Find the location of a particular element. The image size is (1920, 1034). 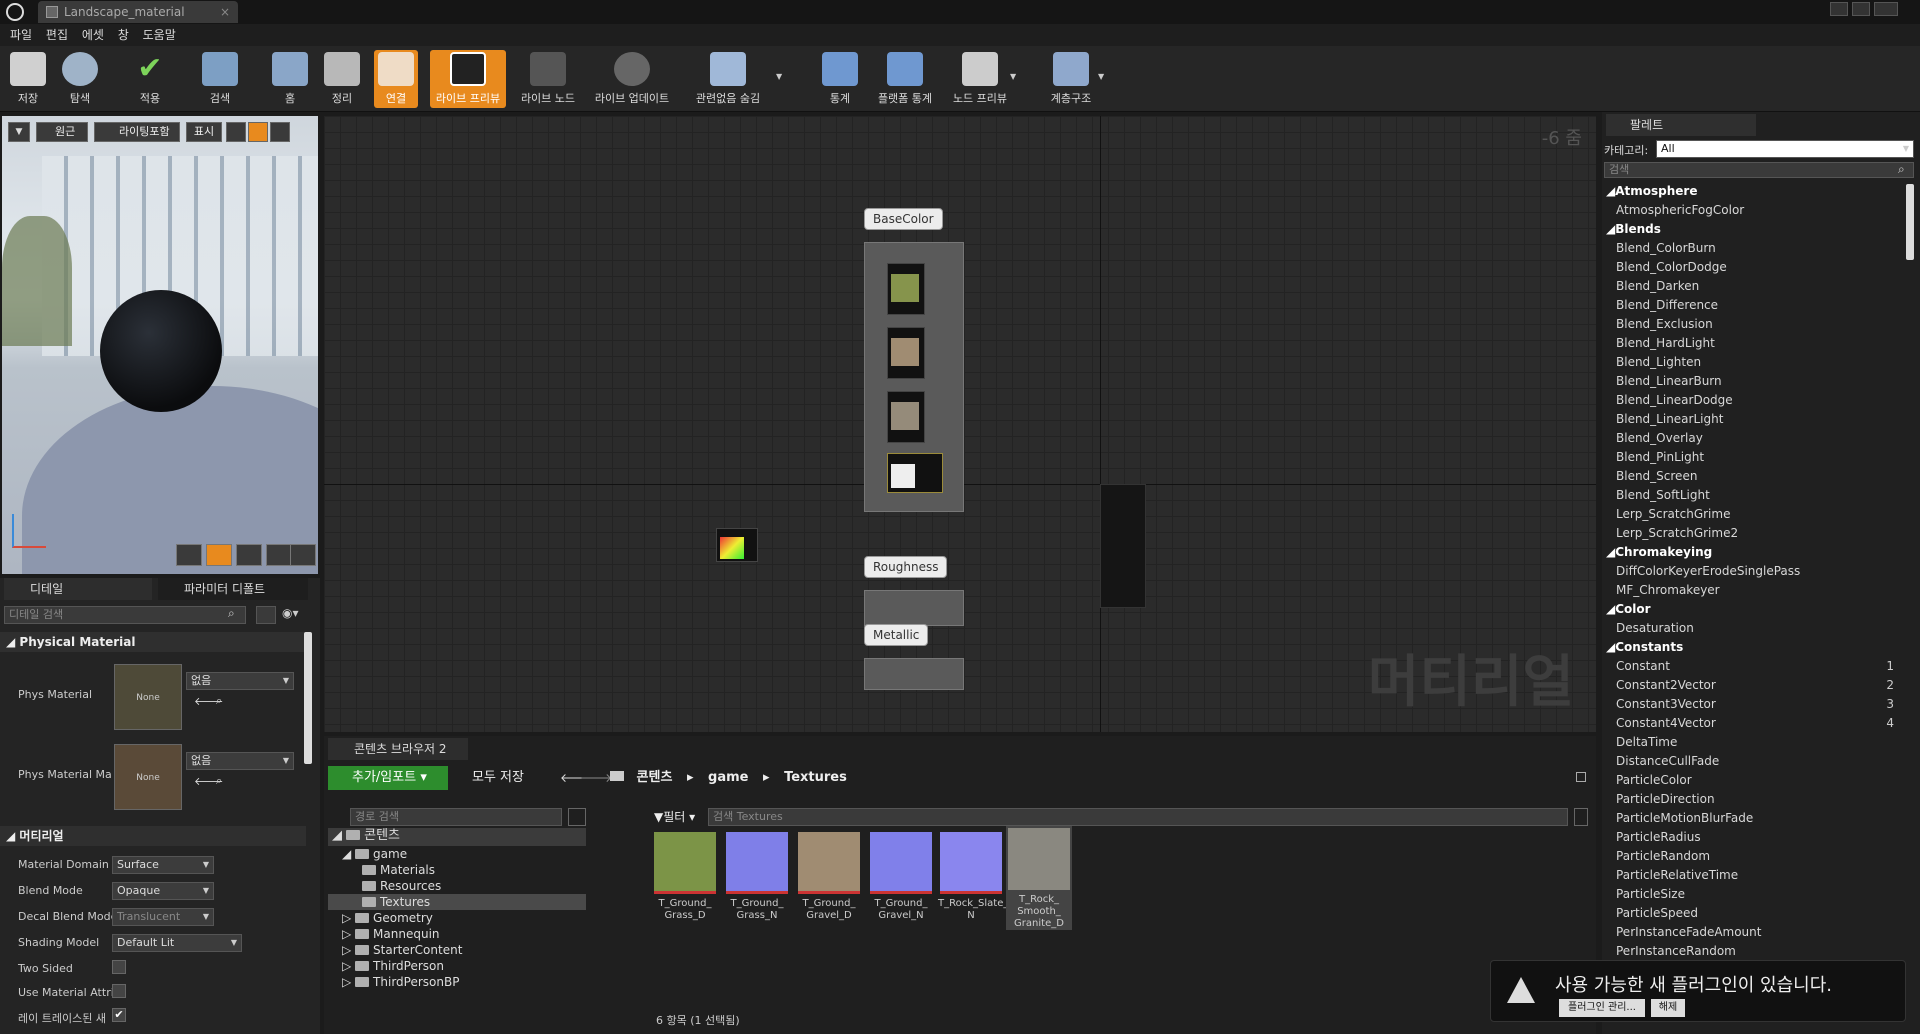

asset-search-input: 검색 Textures is located at coordinates (1138, 817).